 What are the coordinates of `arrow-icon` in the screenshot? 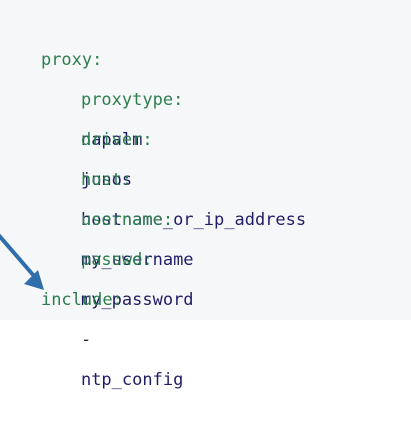 It's located at (22, 261).